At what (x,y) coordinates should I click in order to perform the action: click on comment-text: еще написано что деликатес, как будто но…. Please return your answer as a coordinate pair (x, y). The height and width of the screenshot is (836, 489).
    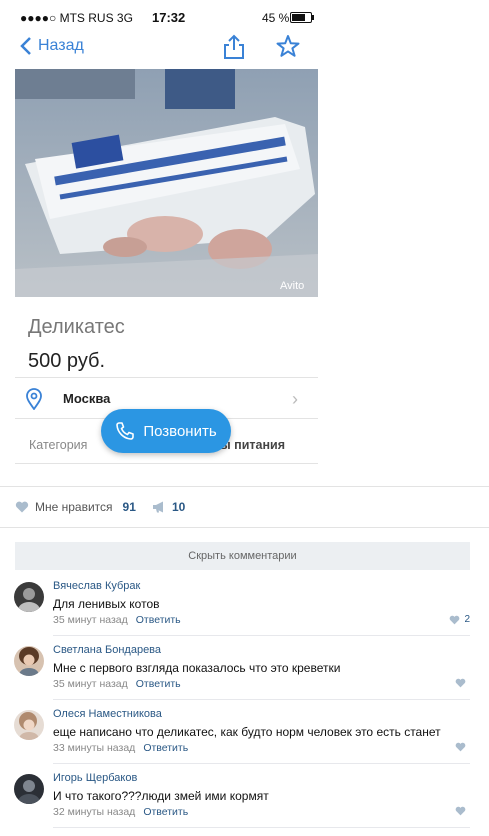
    Looking at the image, I should click on (247, 732).